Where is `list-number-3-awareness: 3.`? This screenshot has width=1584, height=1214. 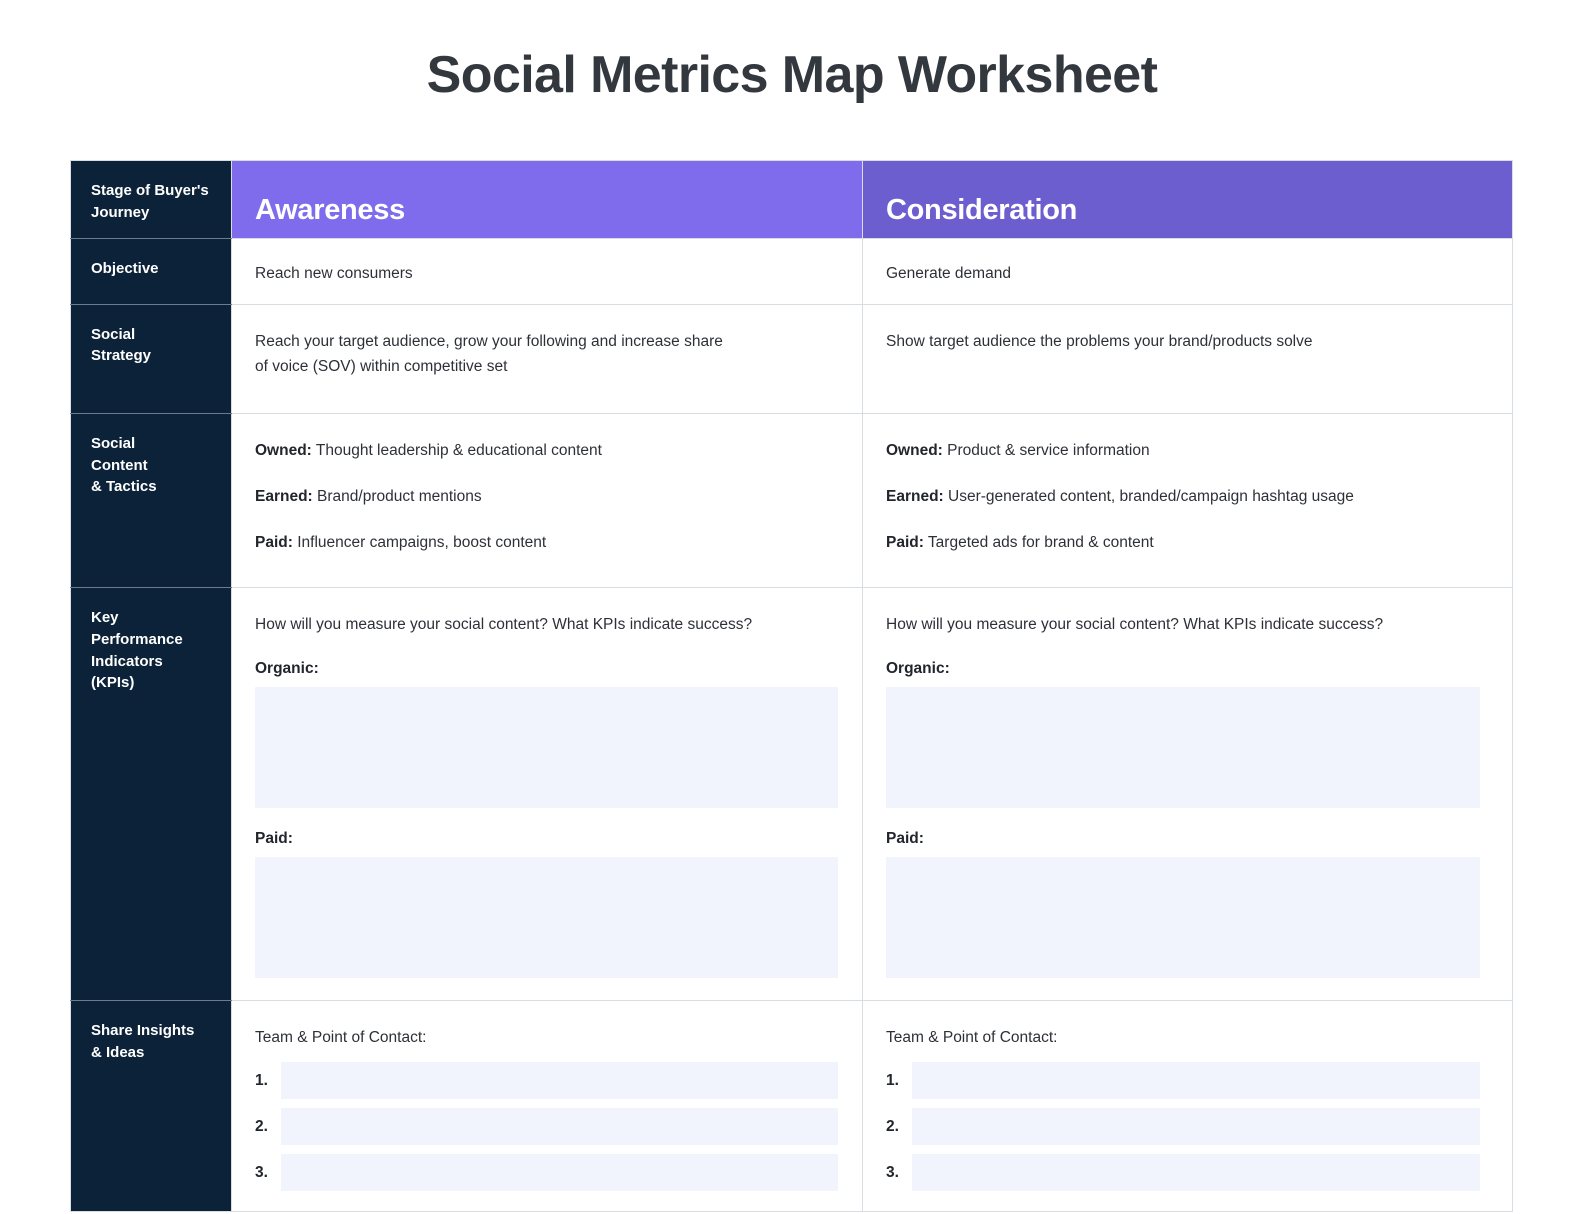 list-number-3-awareness: 3. is located at coordinates (261, 1172).